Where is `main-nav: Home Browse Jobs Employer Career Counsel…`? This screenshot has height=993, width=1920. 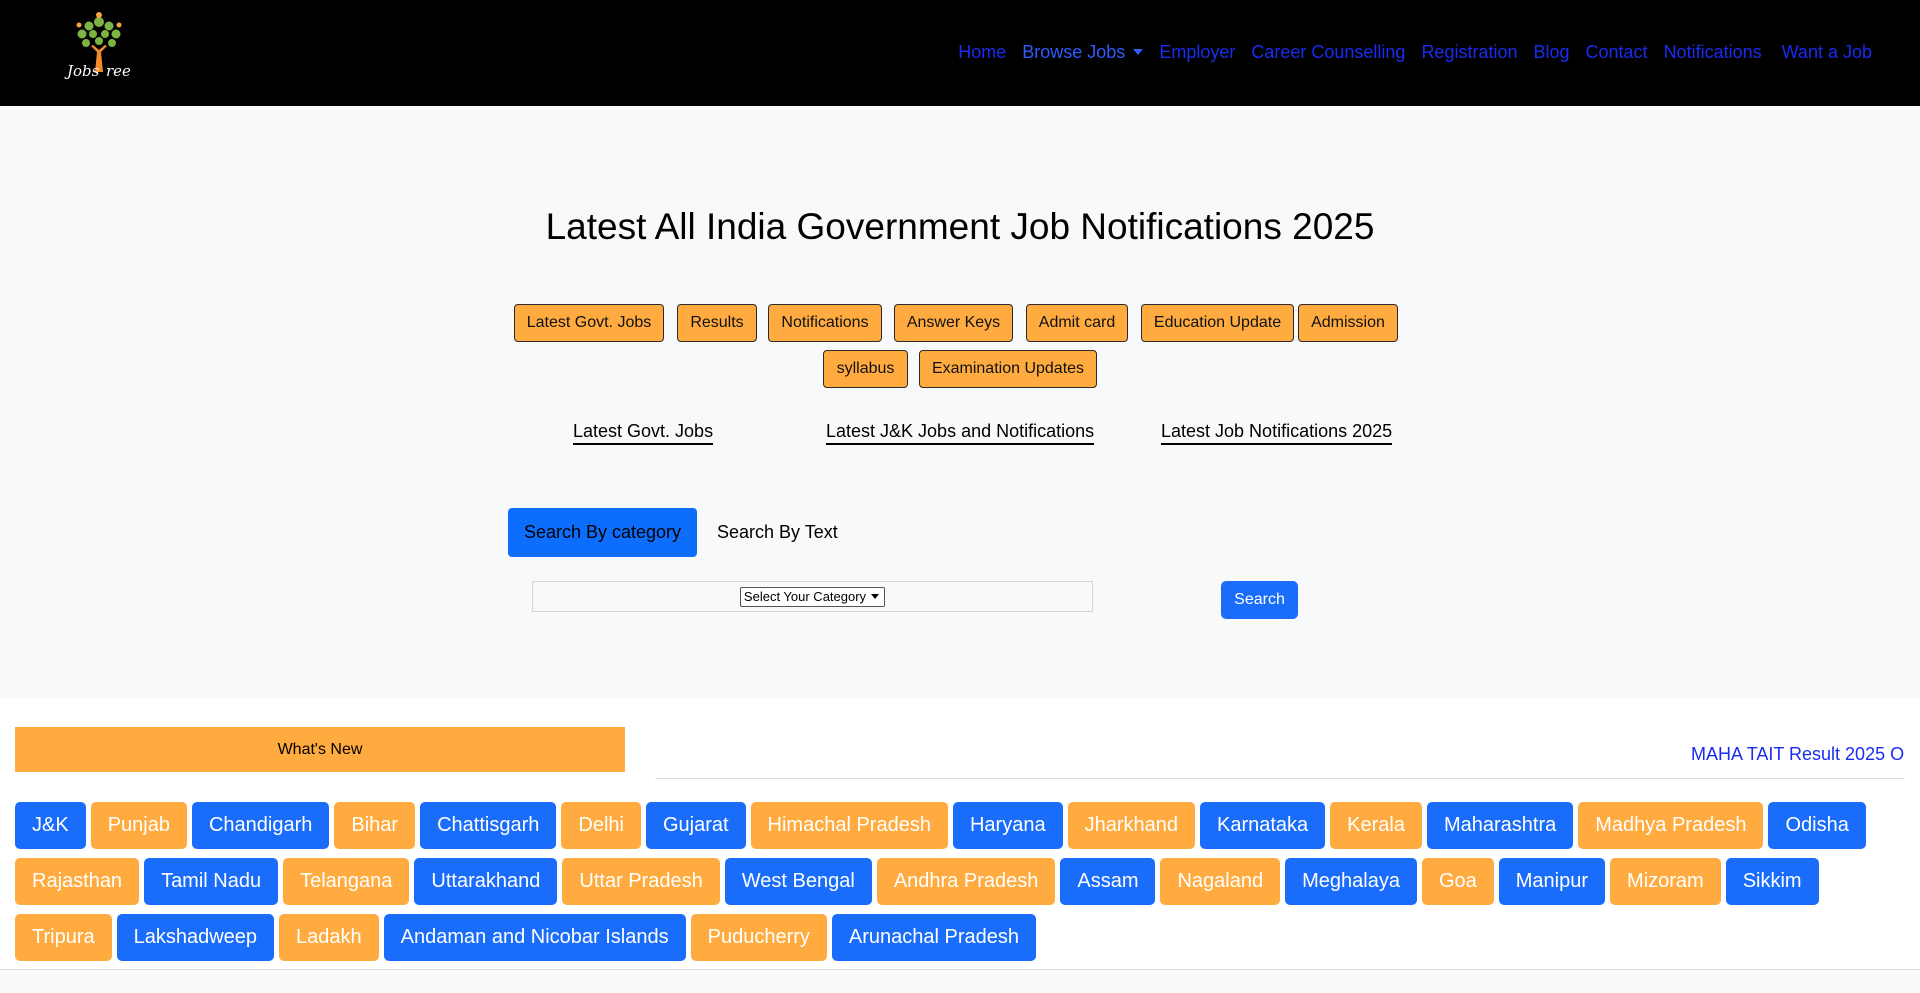
main-nav: Home Browse Jobs Employer Career Counsel… is located at coordinates (1407, 52).